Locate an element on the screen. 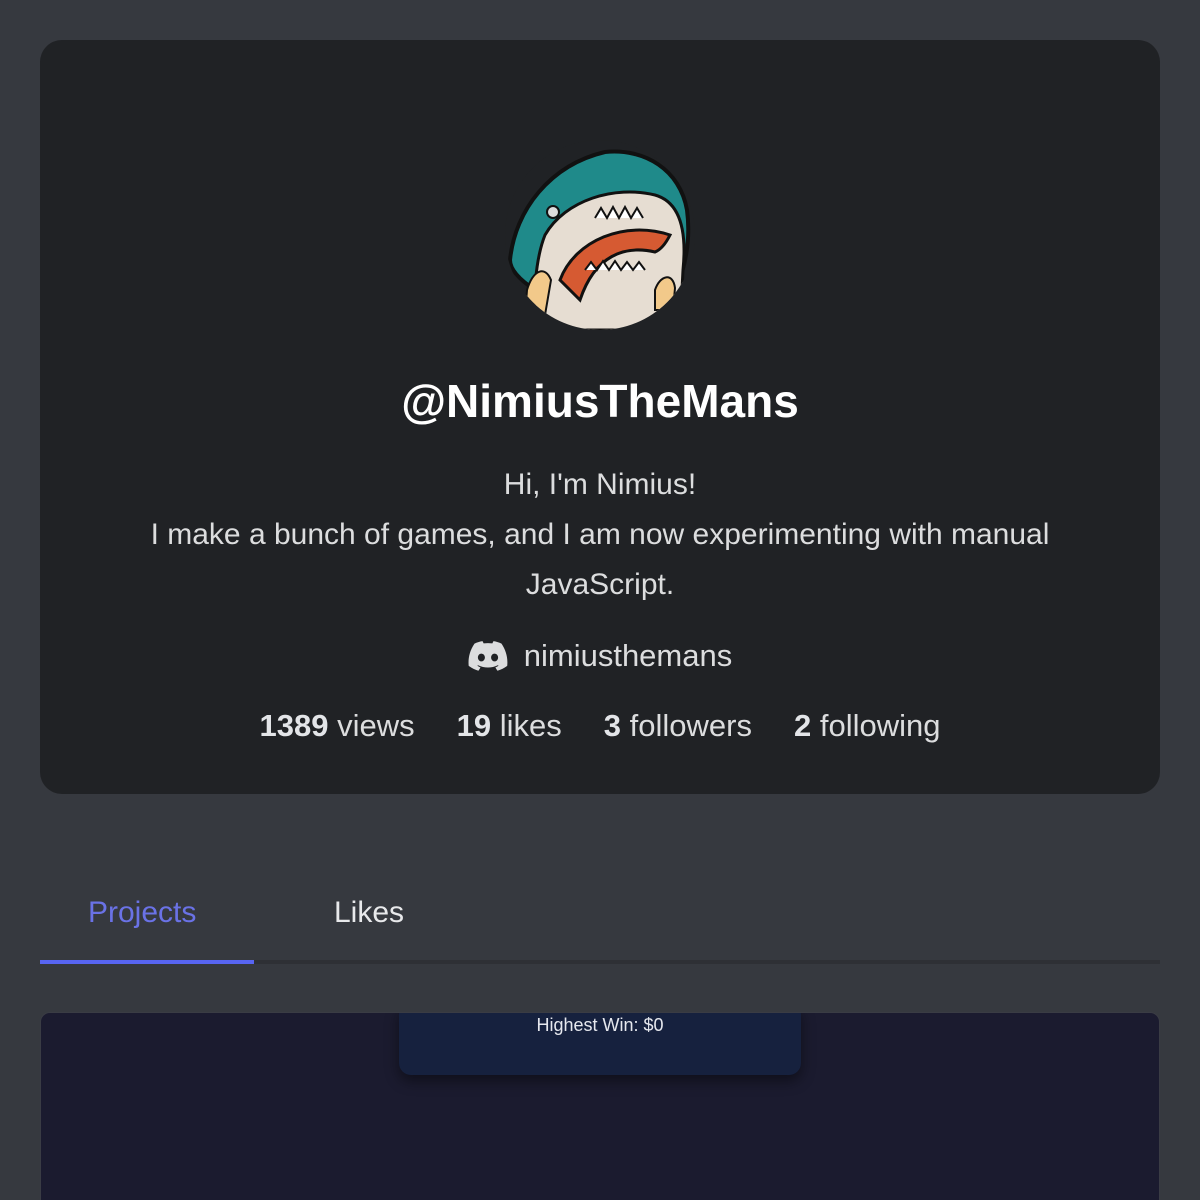 The image size is (1200, 1200). tab-likes: Likes is located at coordinates (369, 913).